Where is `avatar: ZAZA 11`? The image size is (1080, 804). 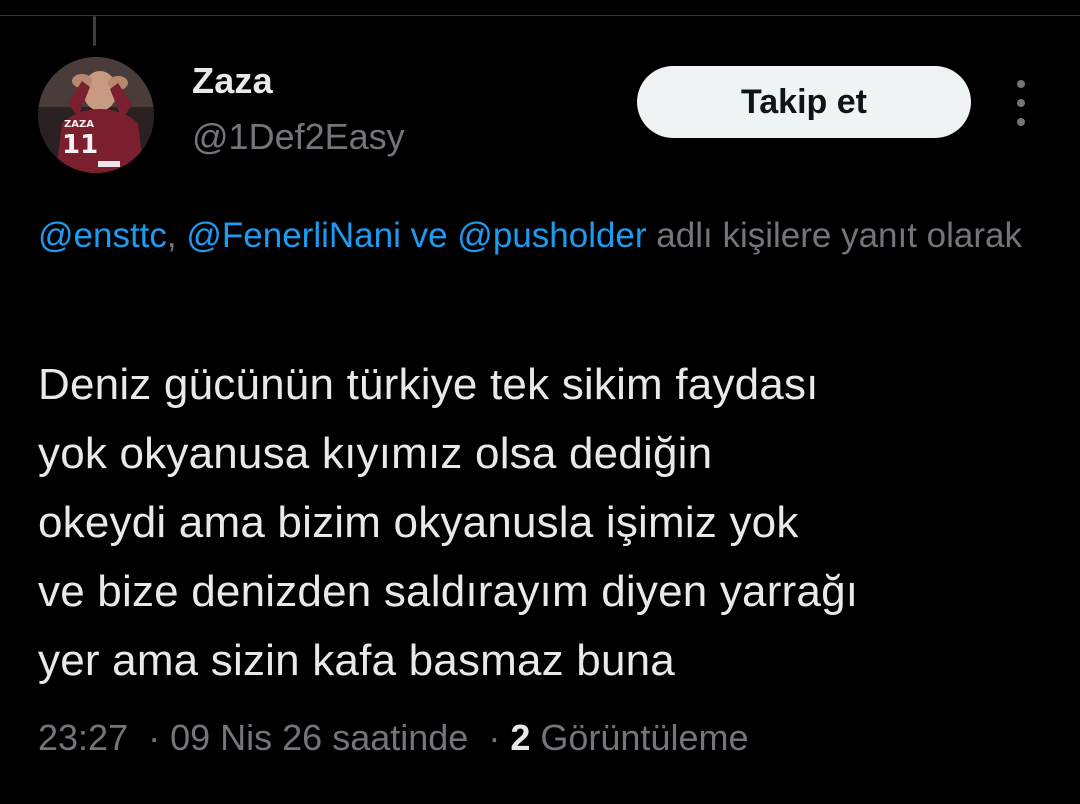
avatar: ZAZA 11 is located at coordinates (96, 115).